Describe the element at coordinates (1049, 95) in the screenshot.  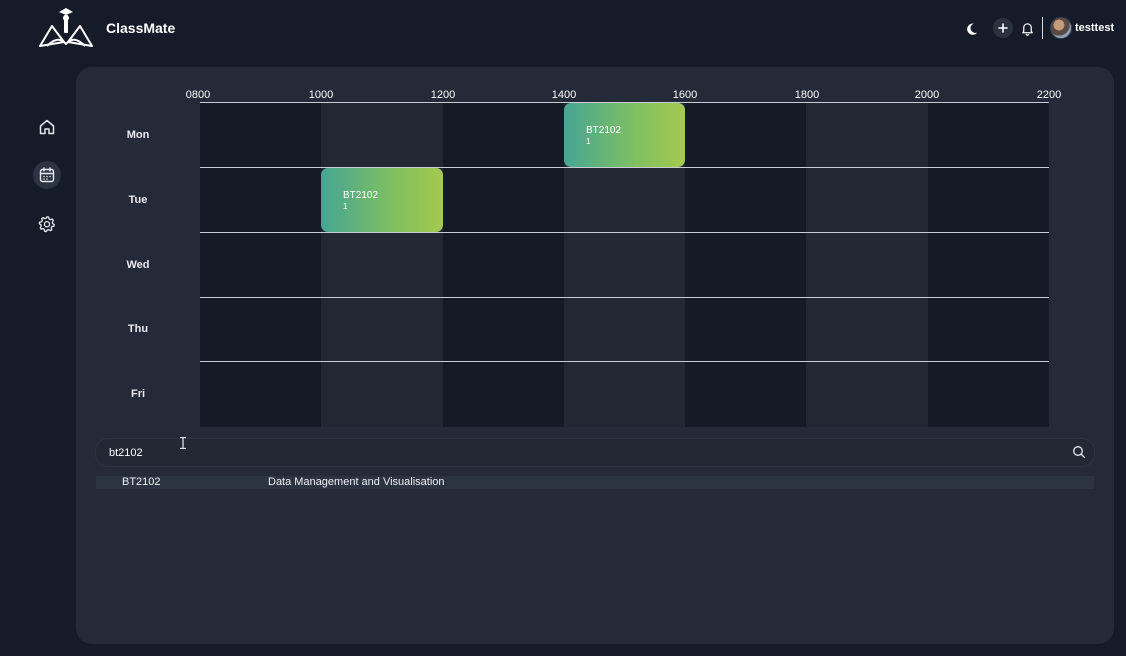
I see `time-label: 2200` at that location.